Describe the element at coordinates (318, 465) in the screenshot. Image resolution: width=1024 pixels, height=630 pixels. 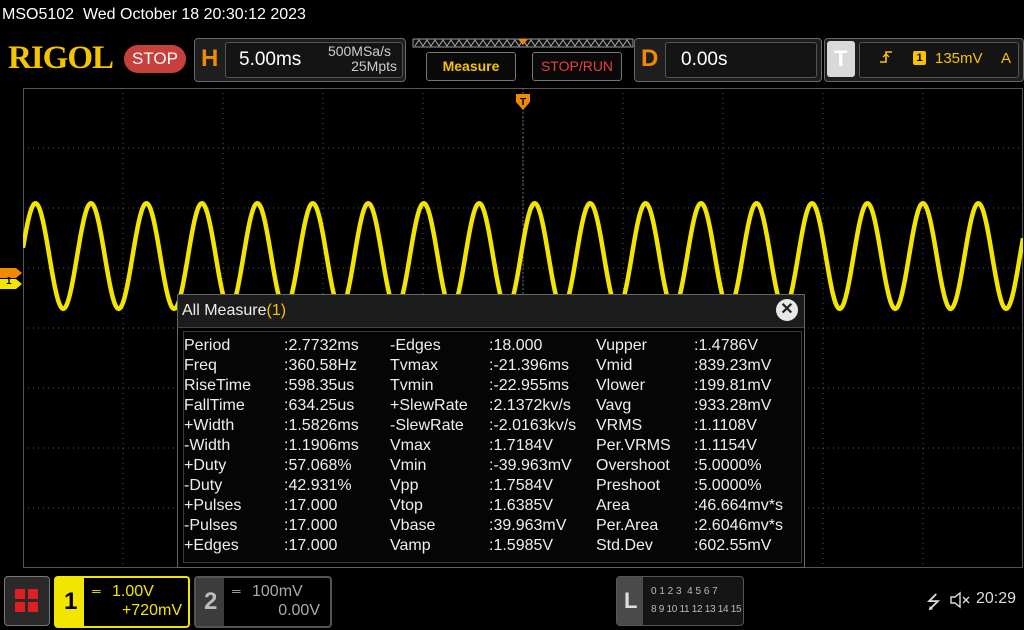
I see `measure-value: :57.068%` at that location.